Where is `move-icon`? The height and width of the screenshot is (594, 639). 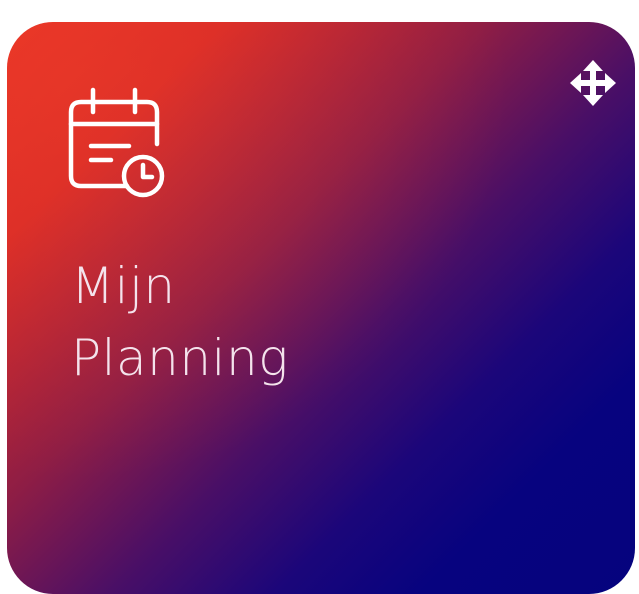
move-icon is located at coordinates (593, 83).